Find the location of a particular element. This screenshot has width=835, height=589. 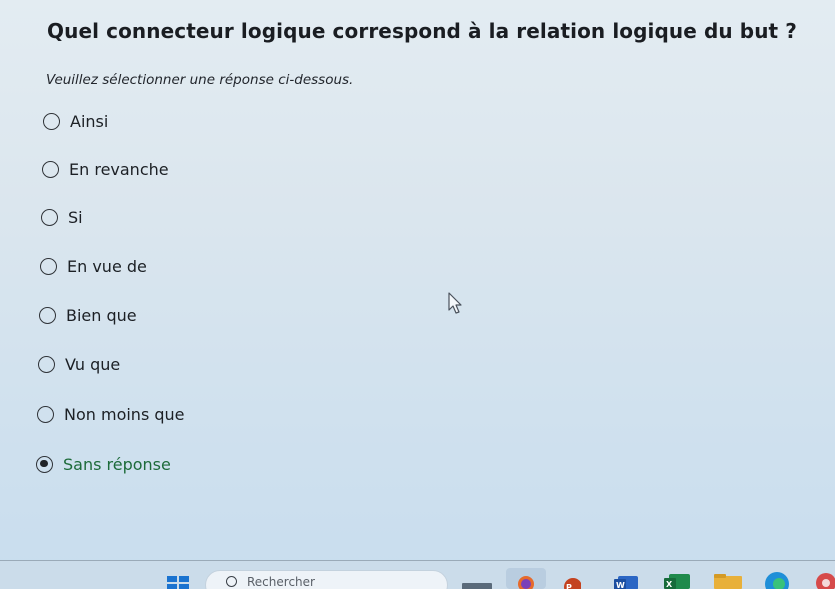

option-label: Ainsi is located at coordinates (89, 121).